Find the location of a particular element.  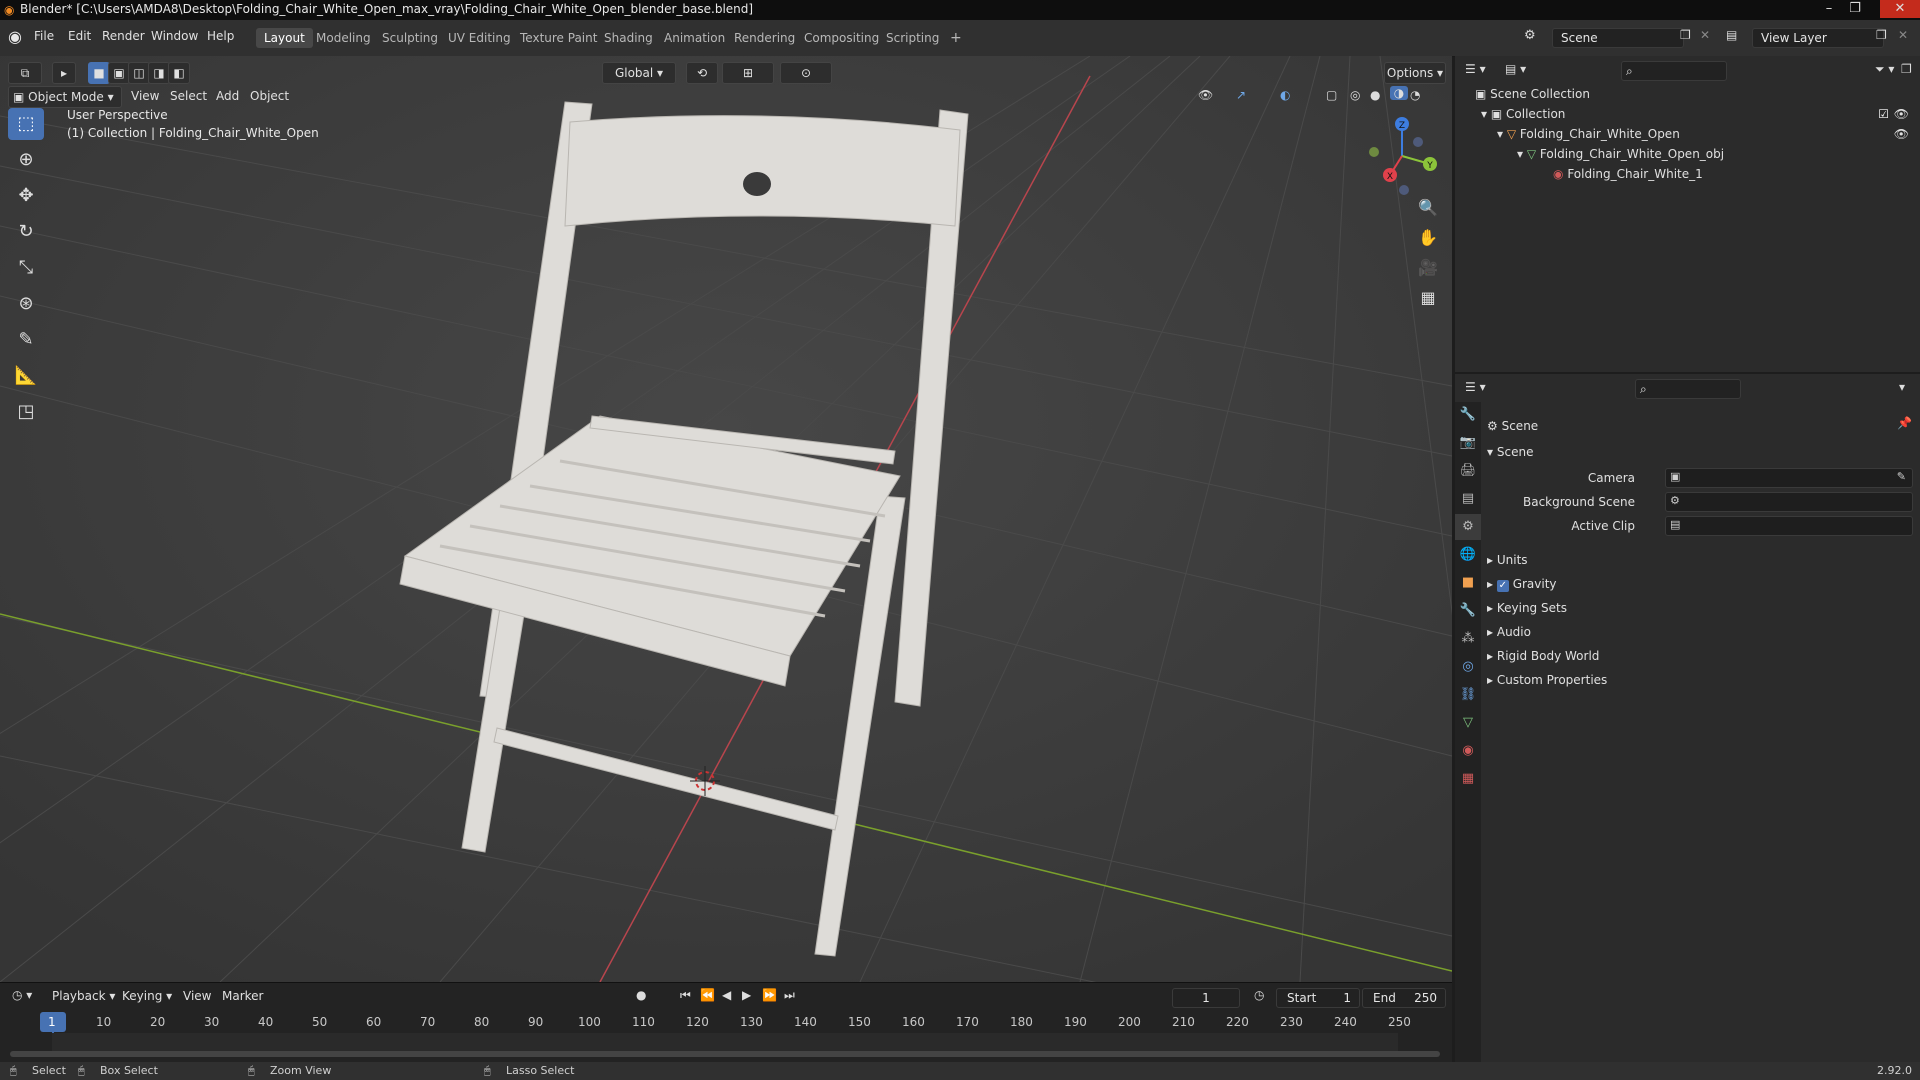

annotate-tool-icon: ✎ is located at coordinates (26, 340).